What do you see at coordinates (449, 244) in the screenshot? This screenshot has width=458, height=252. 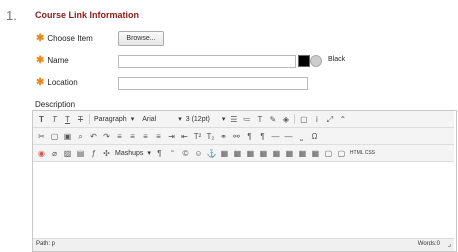 I see `resize-handle-icon: ⌟` at bounding box center [449, 244].